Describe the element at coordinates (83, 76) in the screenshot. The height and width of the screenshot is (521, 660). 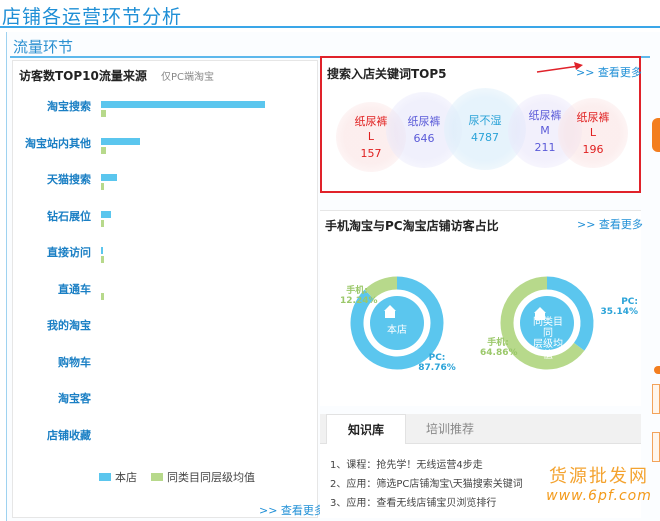
I see `traffic-source-title: 访客数TOP10流量来源` at that location.